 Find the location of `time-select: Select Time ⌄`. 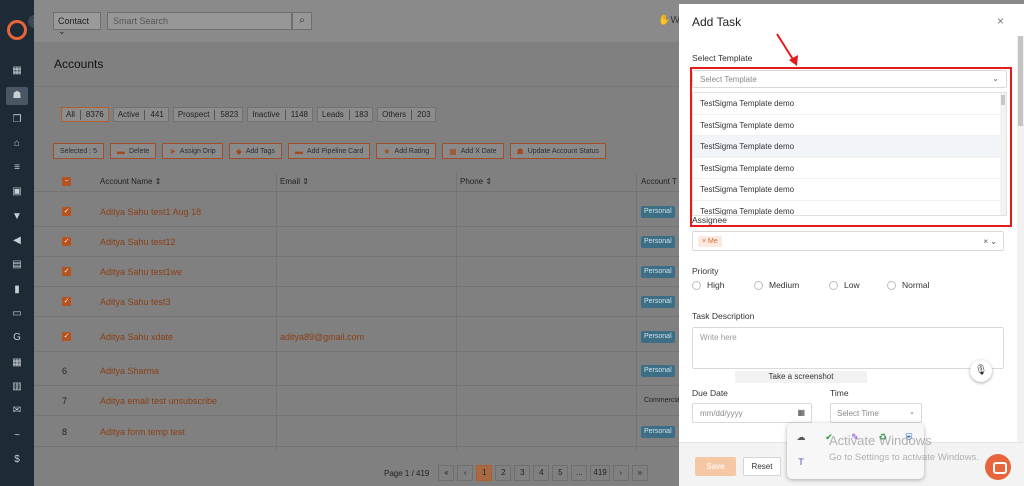

time-select: Select Time ⌄ is located at coordinates (876, 413).